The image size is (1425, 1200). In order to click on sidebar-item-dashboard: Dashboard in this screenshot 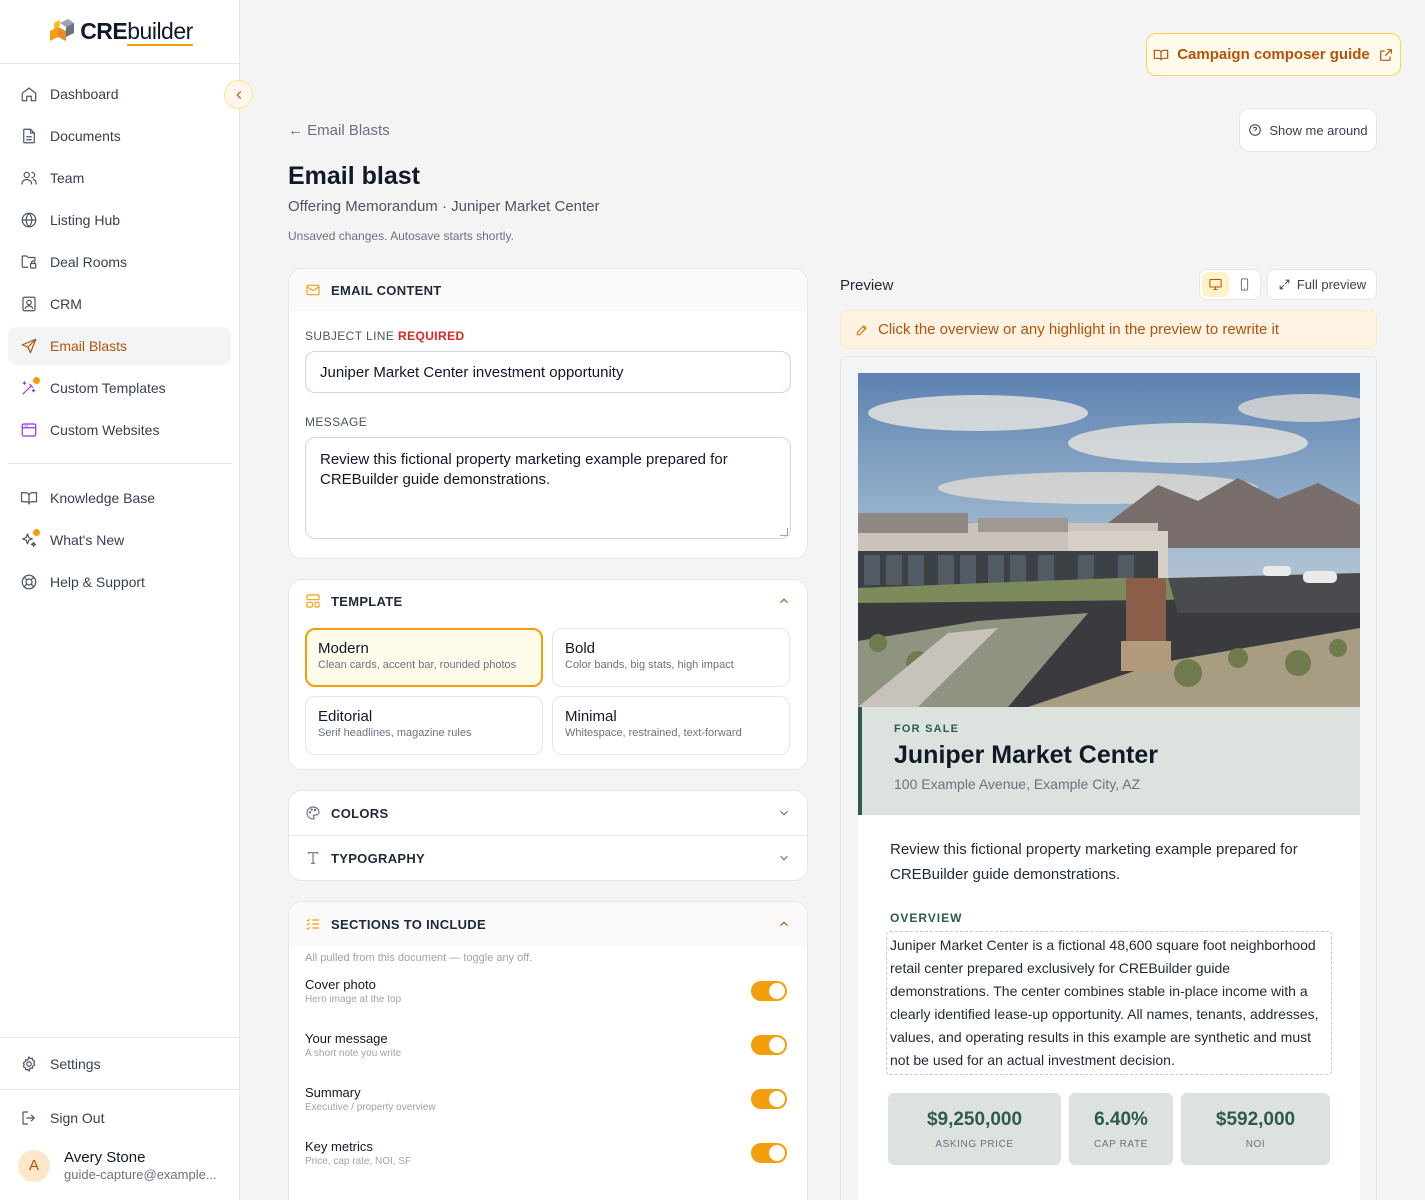, I will do `click(119, 94)`.